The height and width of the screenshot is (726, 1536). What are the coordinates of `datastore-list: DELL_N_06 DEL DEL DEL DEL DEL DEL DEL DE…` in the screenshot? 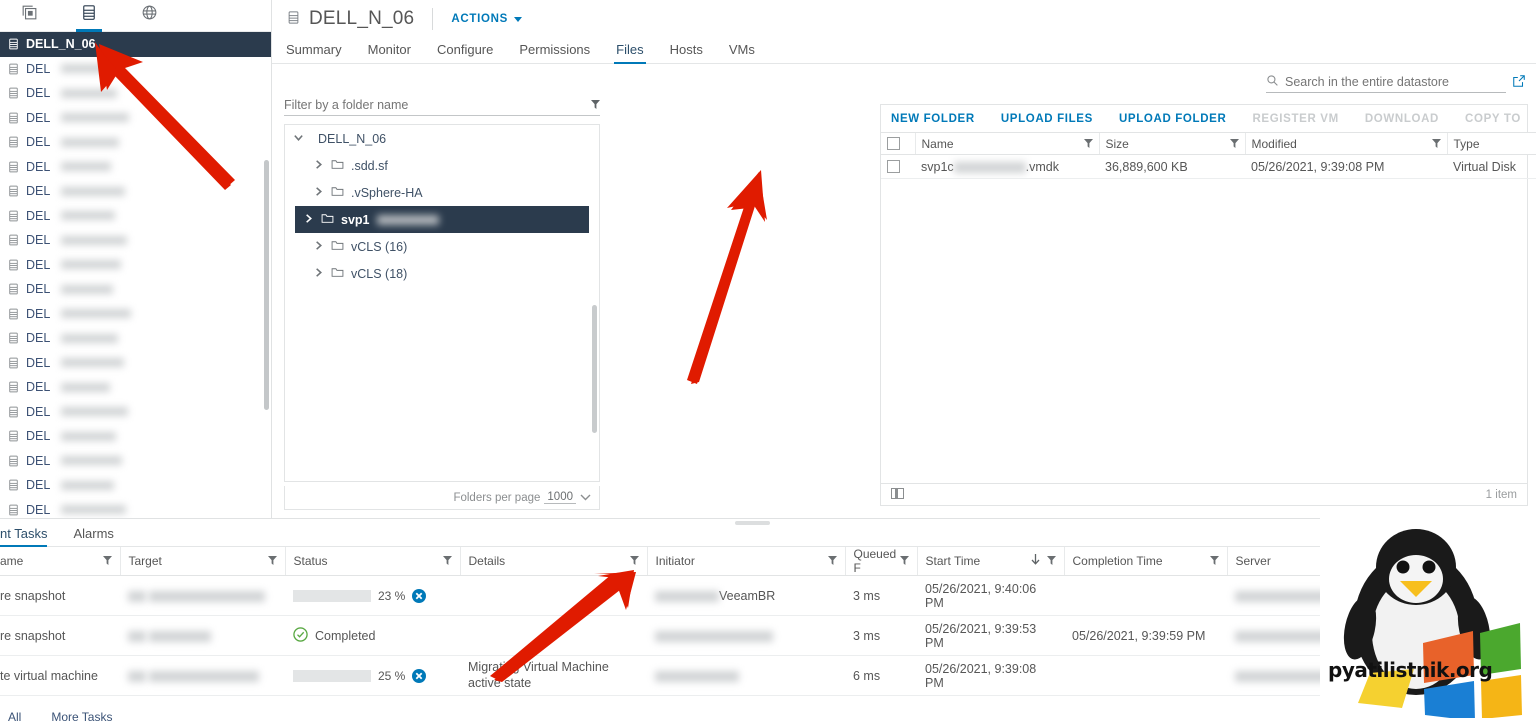 It's located at (135, 275).